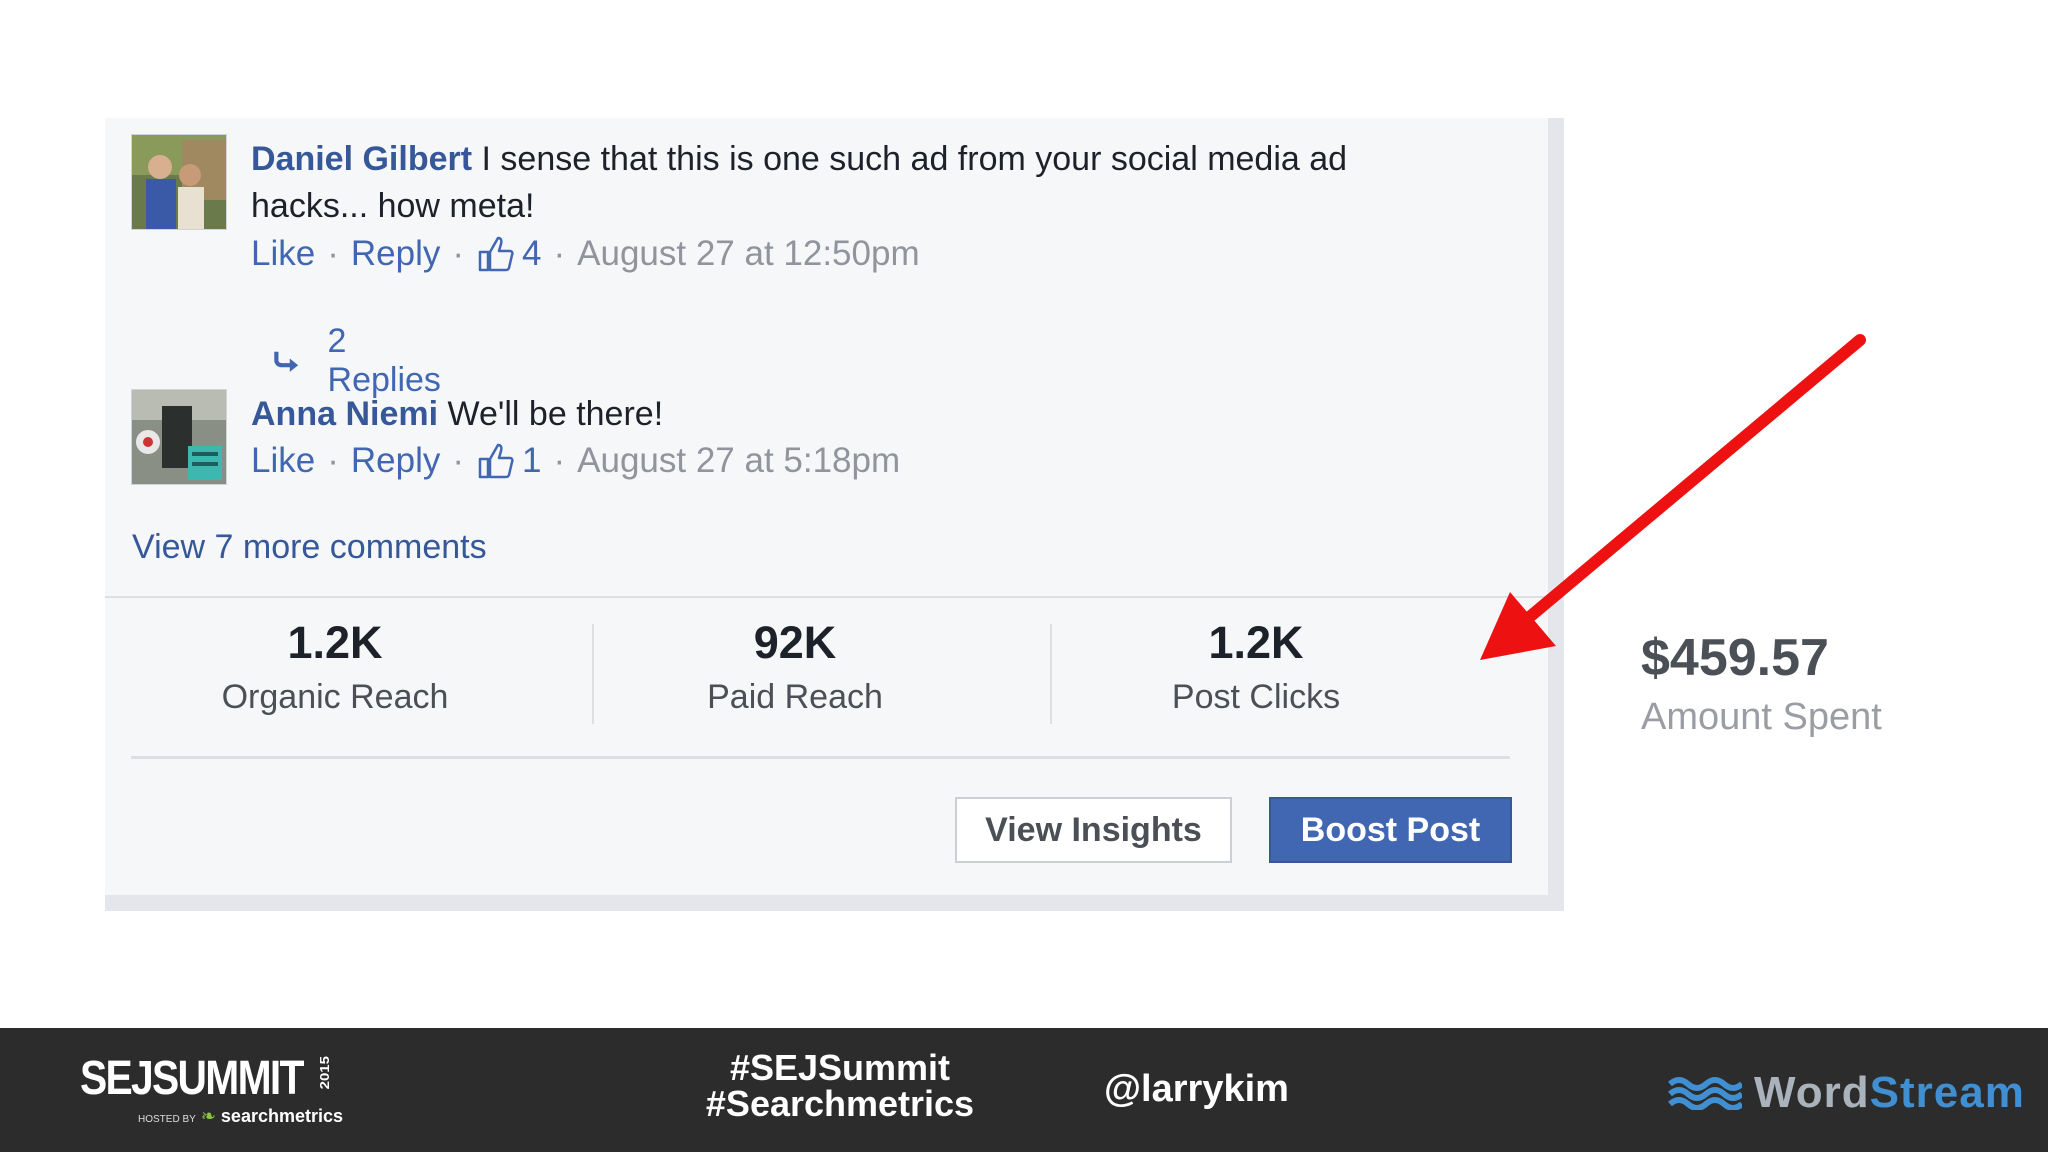  Describe the element at coordinates (282, 1116) in the screenshot. I see `searchmetrics-text: searchmetrics` at that location.